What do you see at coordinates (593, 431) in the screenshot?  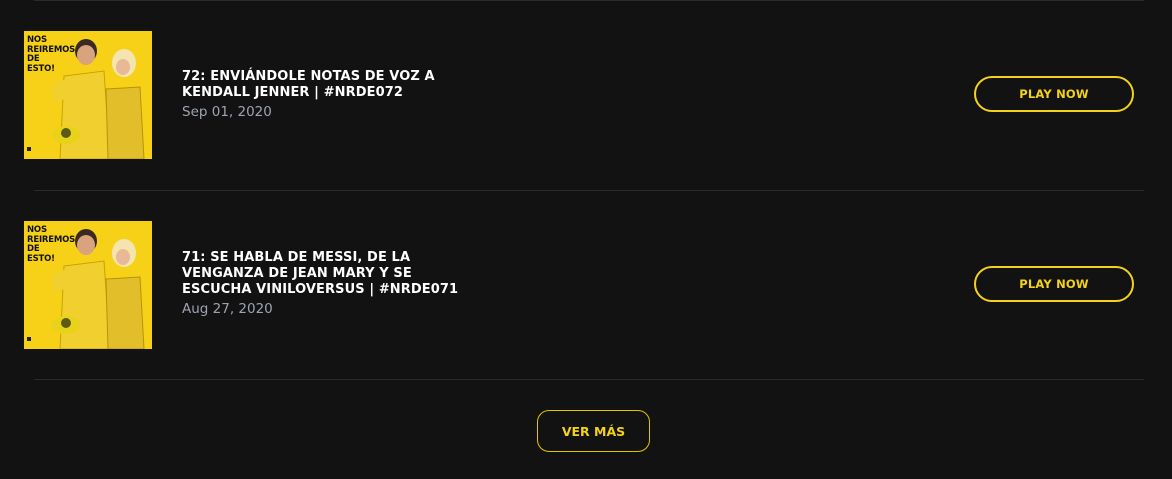 I see `ver-mas-button: VER MÁS` at bounding box center [593, 431].